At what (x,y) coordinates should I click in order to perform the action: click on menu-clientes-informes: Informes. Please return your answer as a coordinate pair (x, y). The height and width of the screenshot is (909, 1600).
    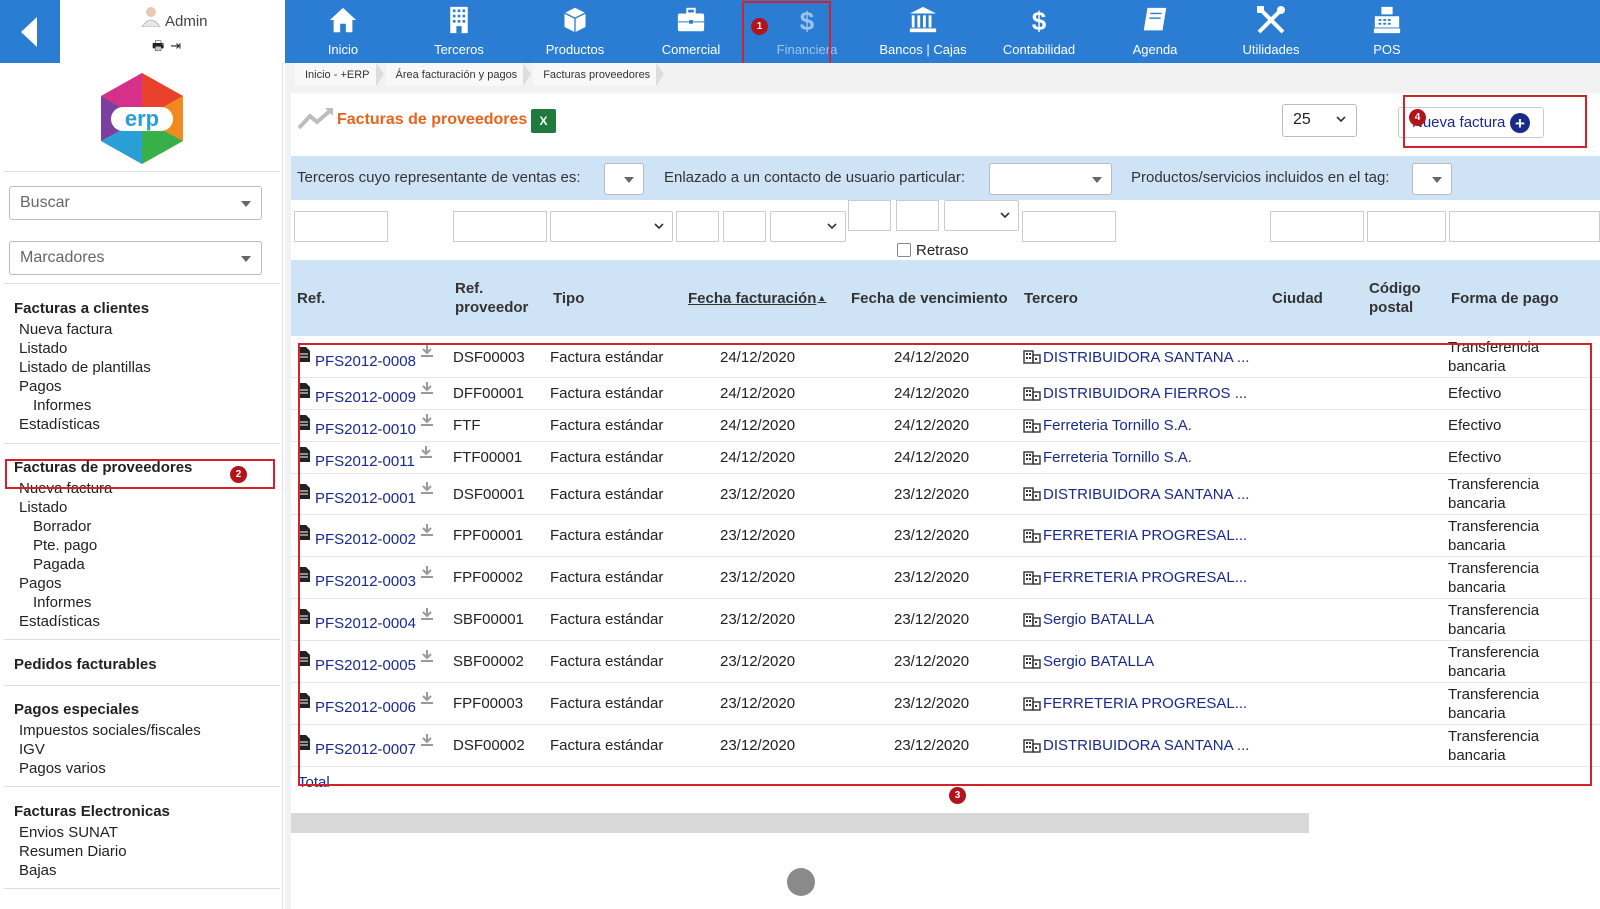
    Looking at the image, I should click on (62, 405).